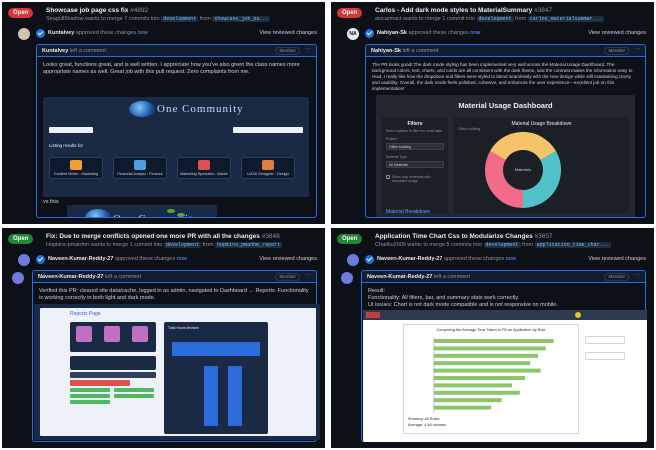  What do you see at coordinates (605, 356) in the screenshot?
I see `date-select` at bounding box center [605, 356].